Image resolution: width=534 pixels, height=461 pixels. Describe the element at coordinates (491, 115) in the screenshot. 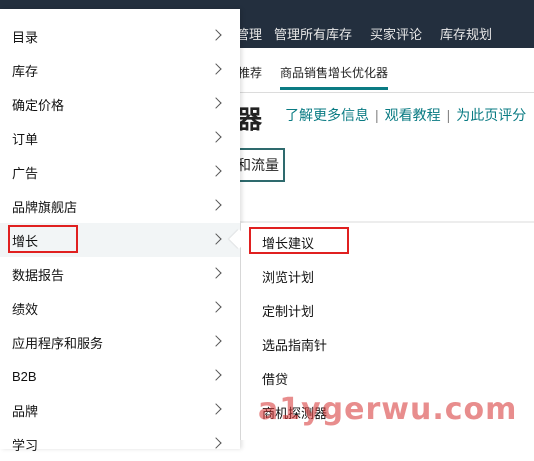

I see `rate-page-link: 为此页评分` at that location.